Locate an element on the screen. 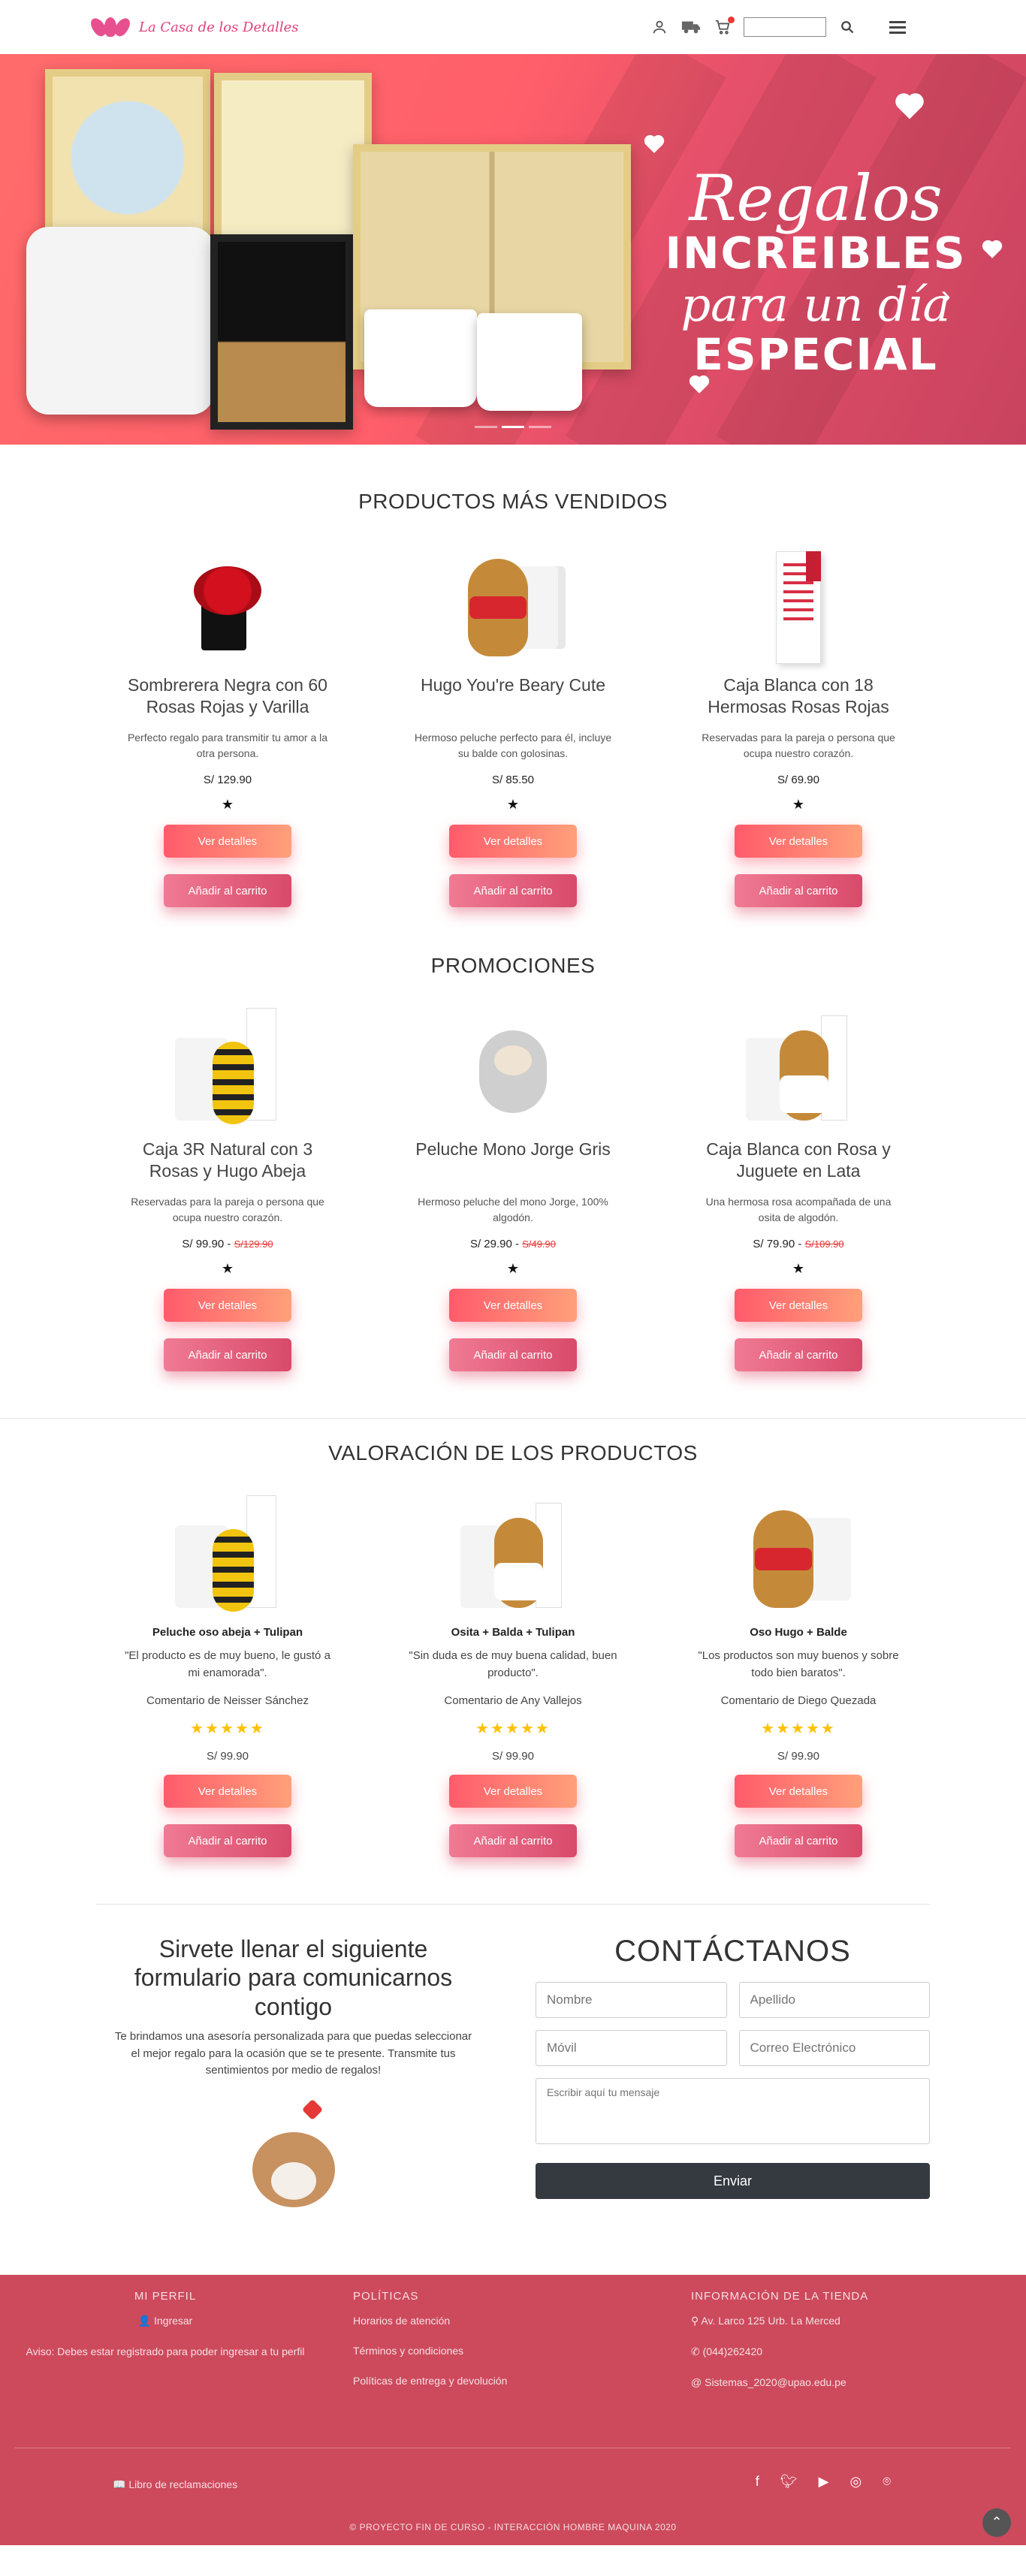 The height and width of the screenshot is (2576, 1026). section-title: PRODUCTOS MÁS VENDIDOS is located at coordinates (513, 501).